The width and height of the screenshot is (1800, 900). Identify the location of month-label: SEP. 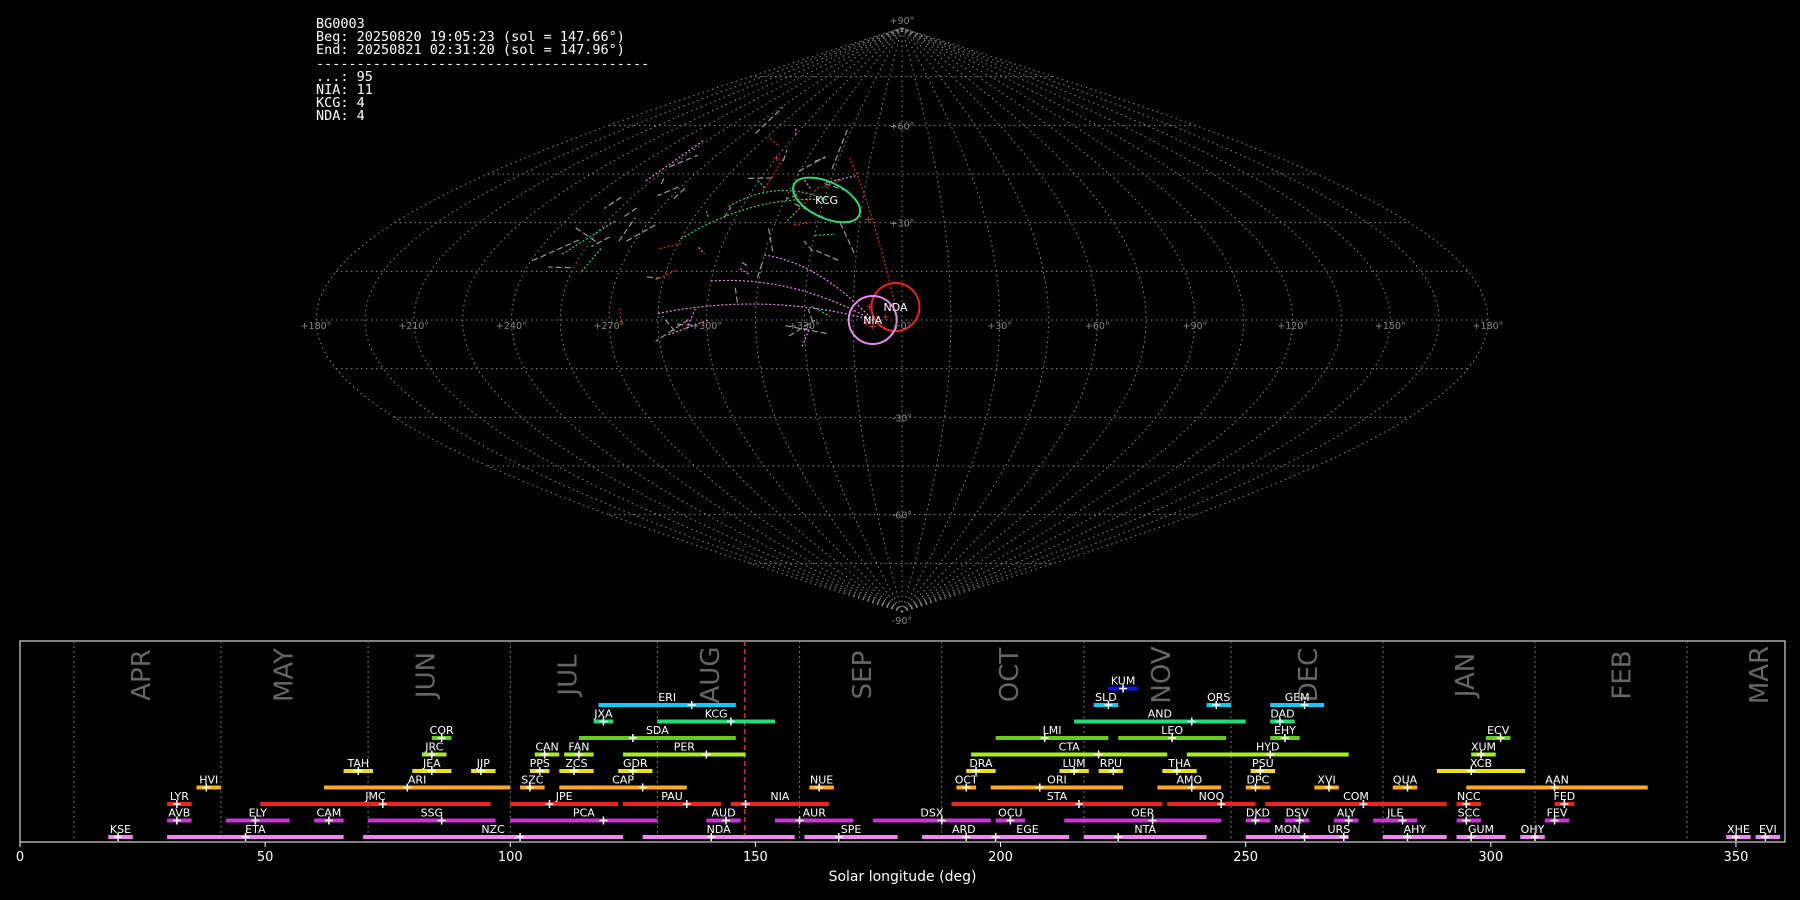
(863, 675).